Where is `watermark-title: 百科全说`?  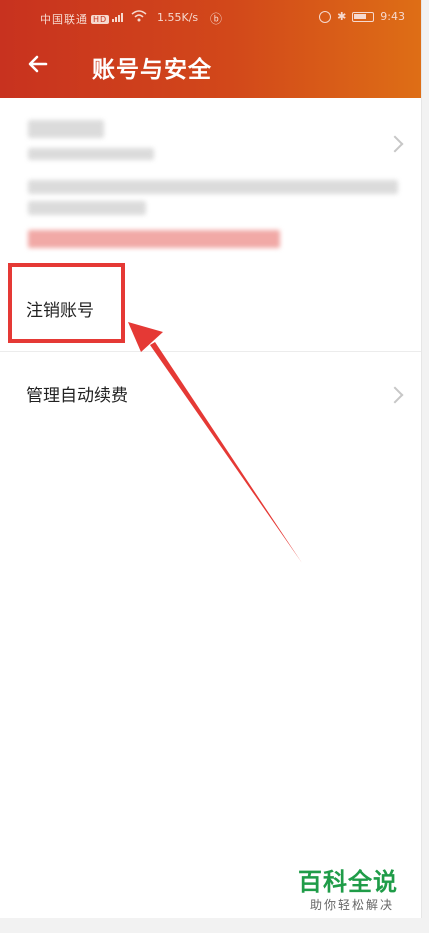
watermark-title: 百科全说 is located at coordinates (348, 882).